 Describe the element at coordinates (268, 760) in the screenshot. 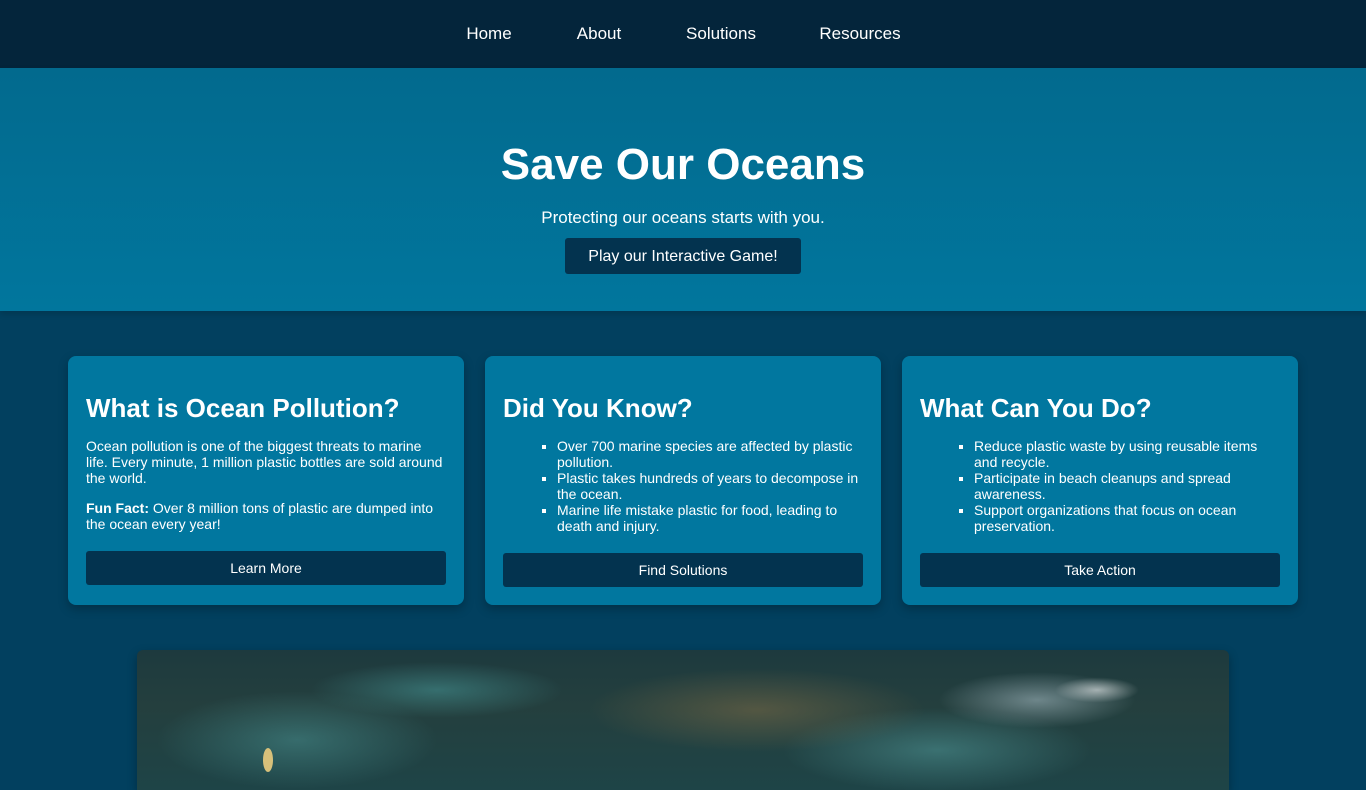

I see `photo-detail` at that location.